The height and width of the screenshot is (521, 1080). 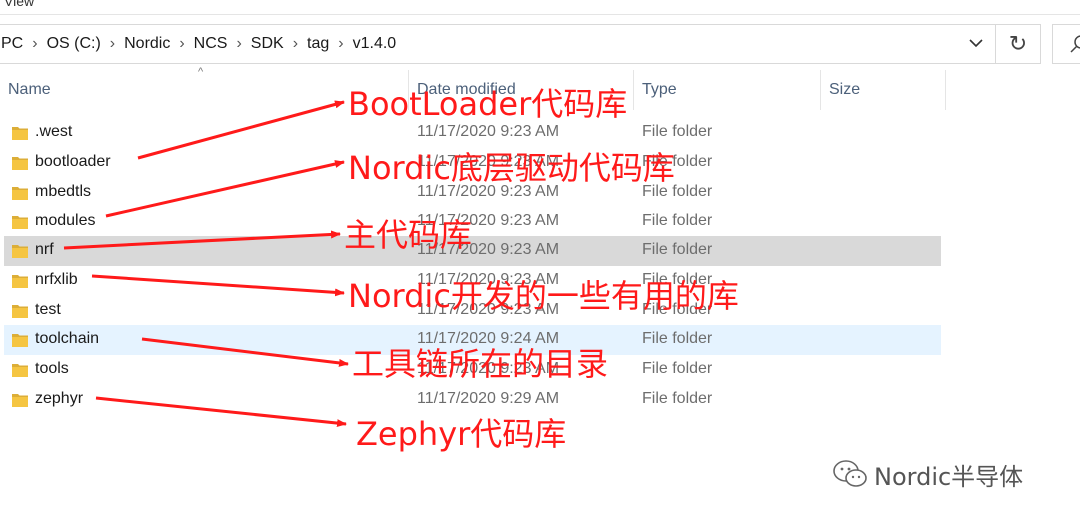 What do you see at coordinates (63, 191) in the screenshot?
I see `file-name: mbedtls` at bounding box center [63, 191].